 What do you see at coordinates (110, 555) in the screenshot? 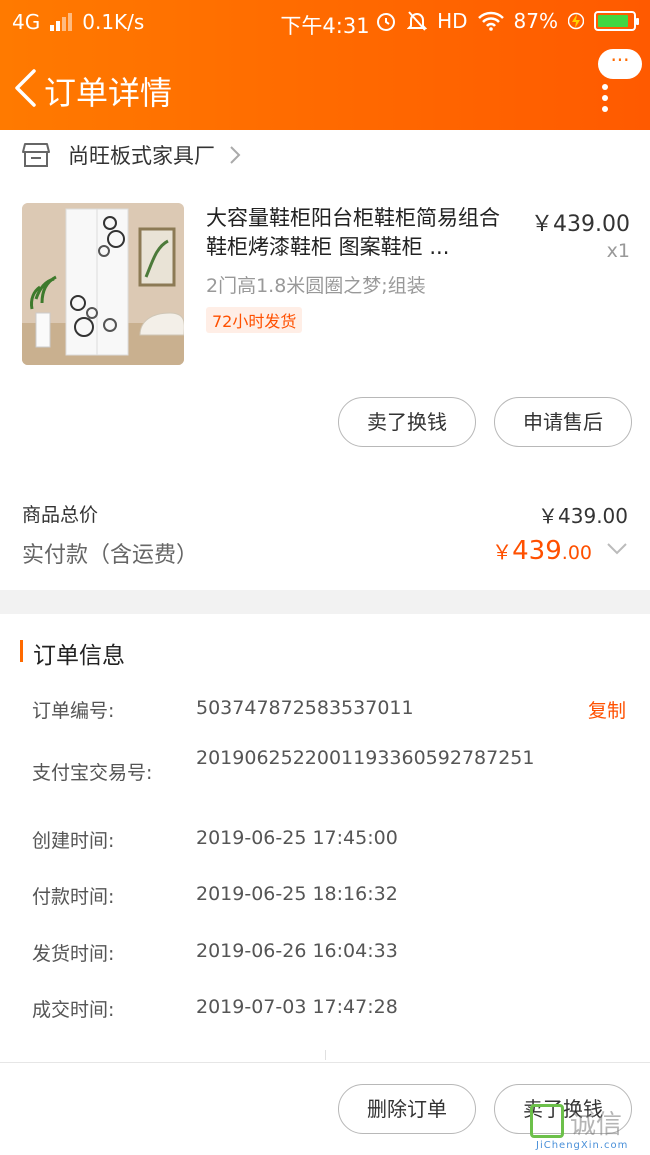
I see `paid-label: 实付款（含运费）` at bounding box center [110, 555].